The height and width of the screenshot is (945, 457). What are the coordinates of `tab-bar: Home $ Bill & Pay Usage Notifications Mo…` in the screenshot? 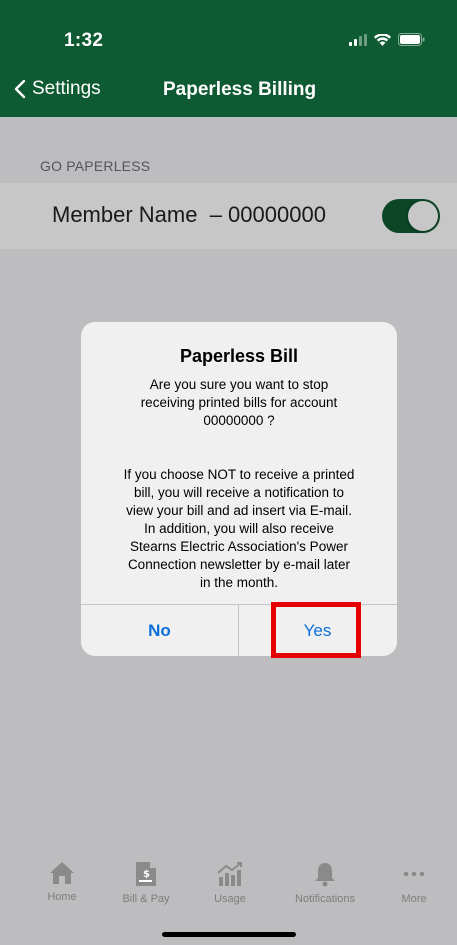 It's located at (228, 891).